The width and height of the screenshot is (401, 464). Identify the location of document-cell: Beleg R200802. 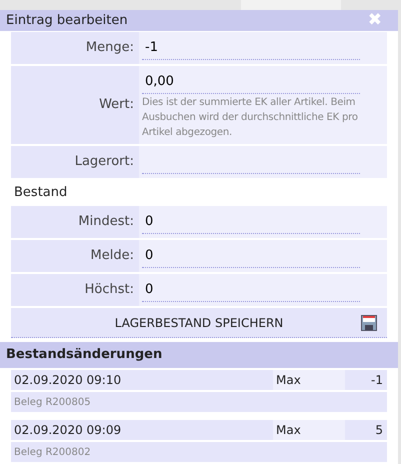
(199, 452).